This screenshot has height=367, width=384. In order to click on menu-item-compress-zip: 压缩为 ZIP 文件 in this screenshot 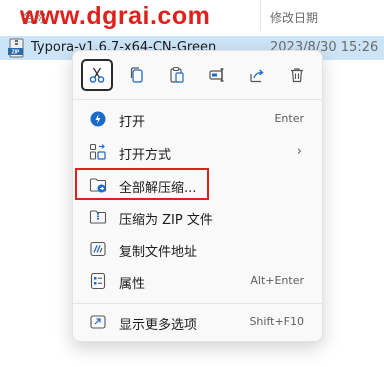, I will do `click(197, 217)`.